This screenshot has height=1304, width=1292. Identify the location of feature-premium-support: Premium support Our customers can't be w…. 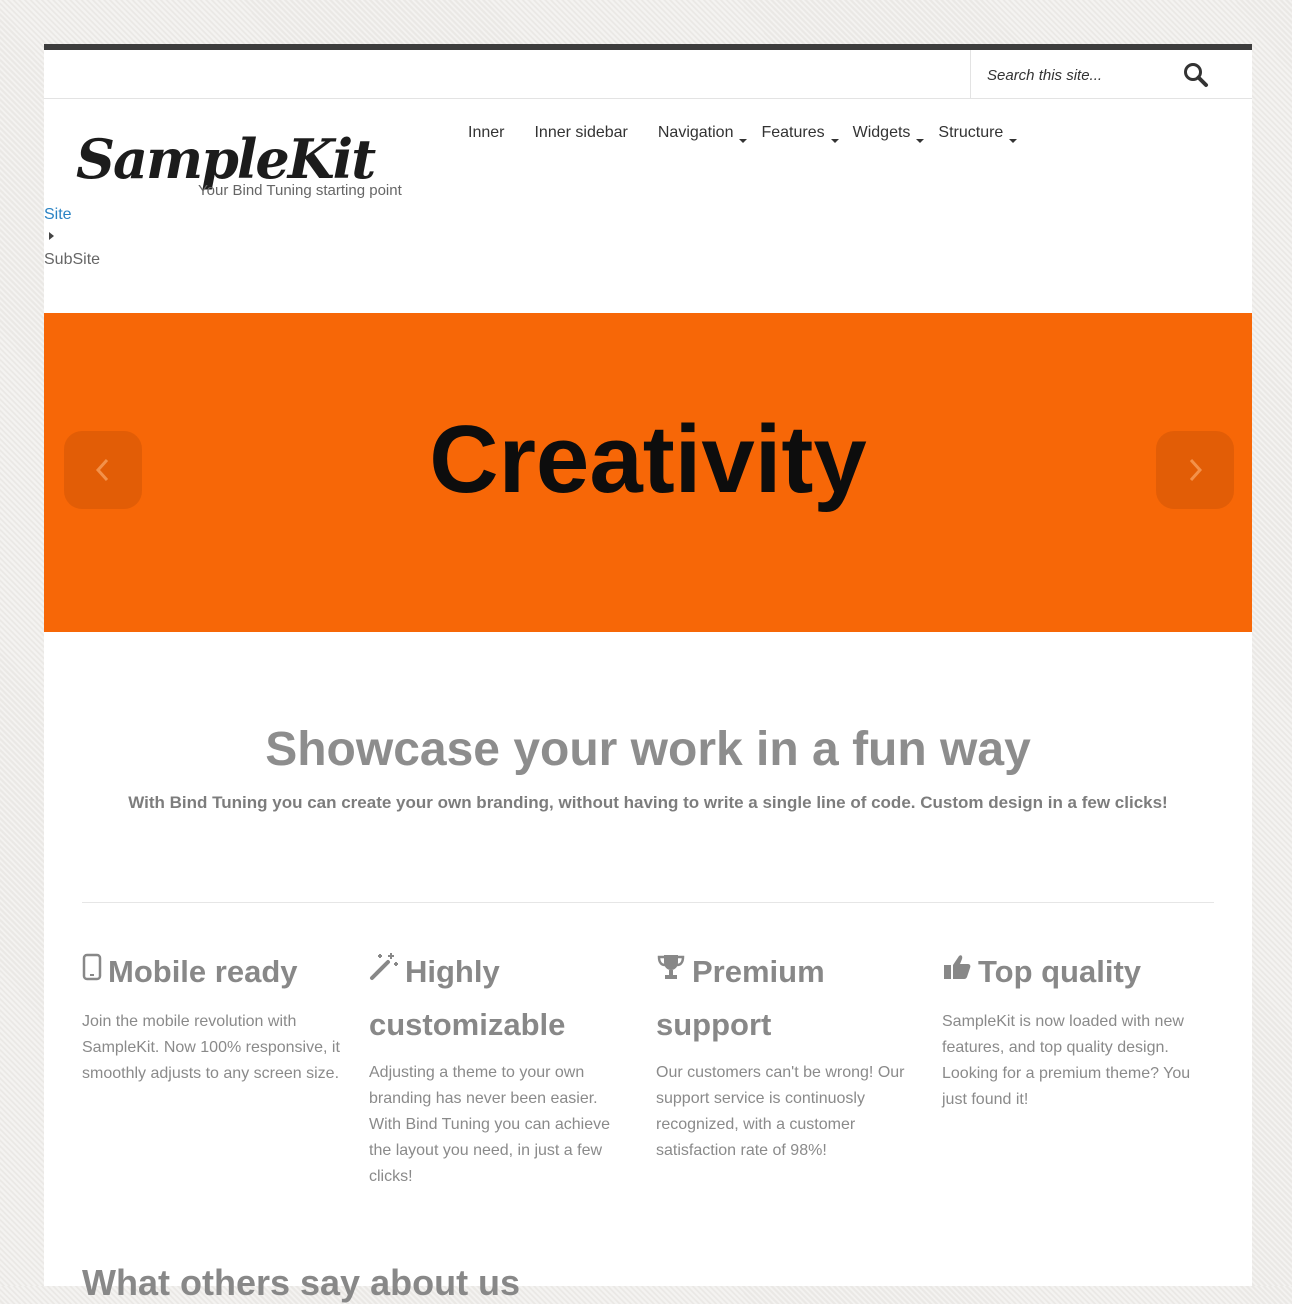
(787, 1055).